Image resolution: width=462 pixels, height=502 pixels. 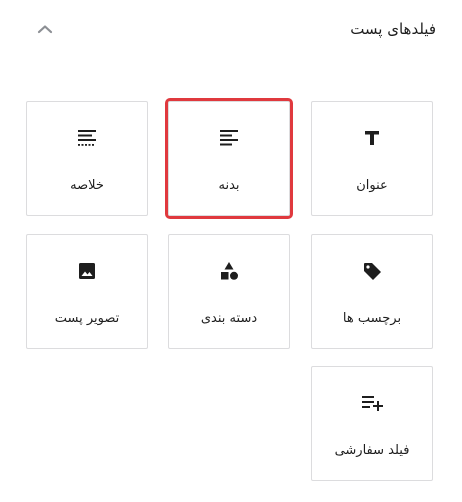 What do you see at coordinates (87, 138) in the screenshot?
I see `excerpt-icon` at bounding box center [87, 138].